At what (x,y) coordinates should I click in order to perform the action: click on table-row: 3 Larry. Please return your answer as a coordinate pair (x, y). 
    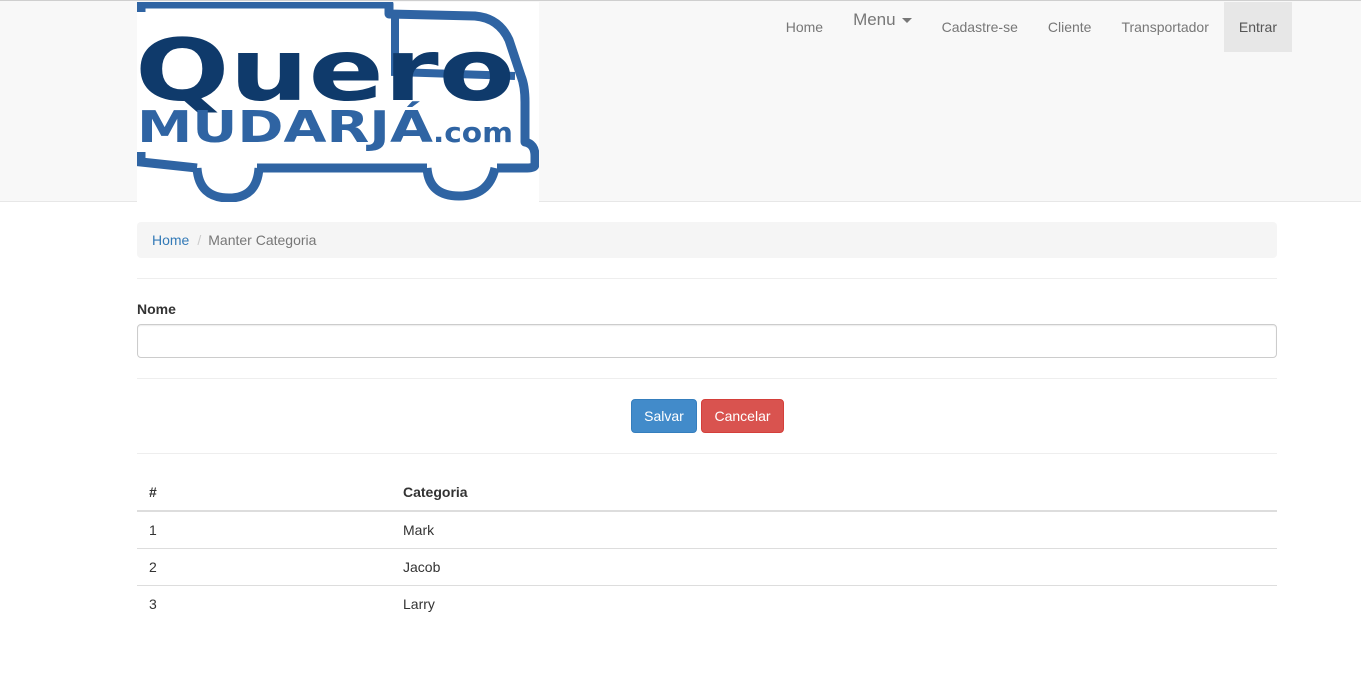
    Looking at the image, I should click on (707, 603).